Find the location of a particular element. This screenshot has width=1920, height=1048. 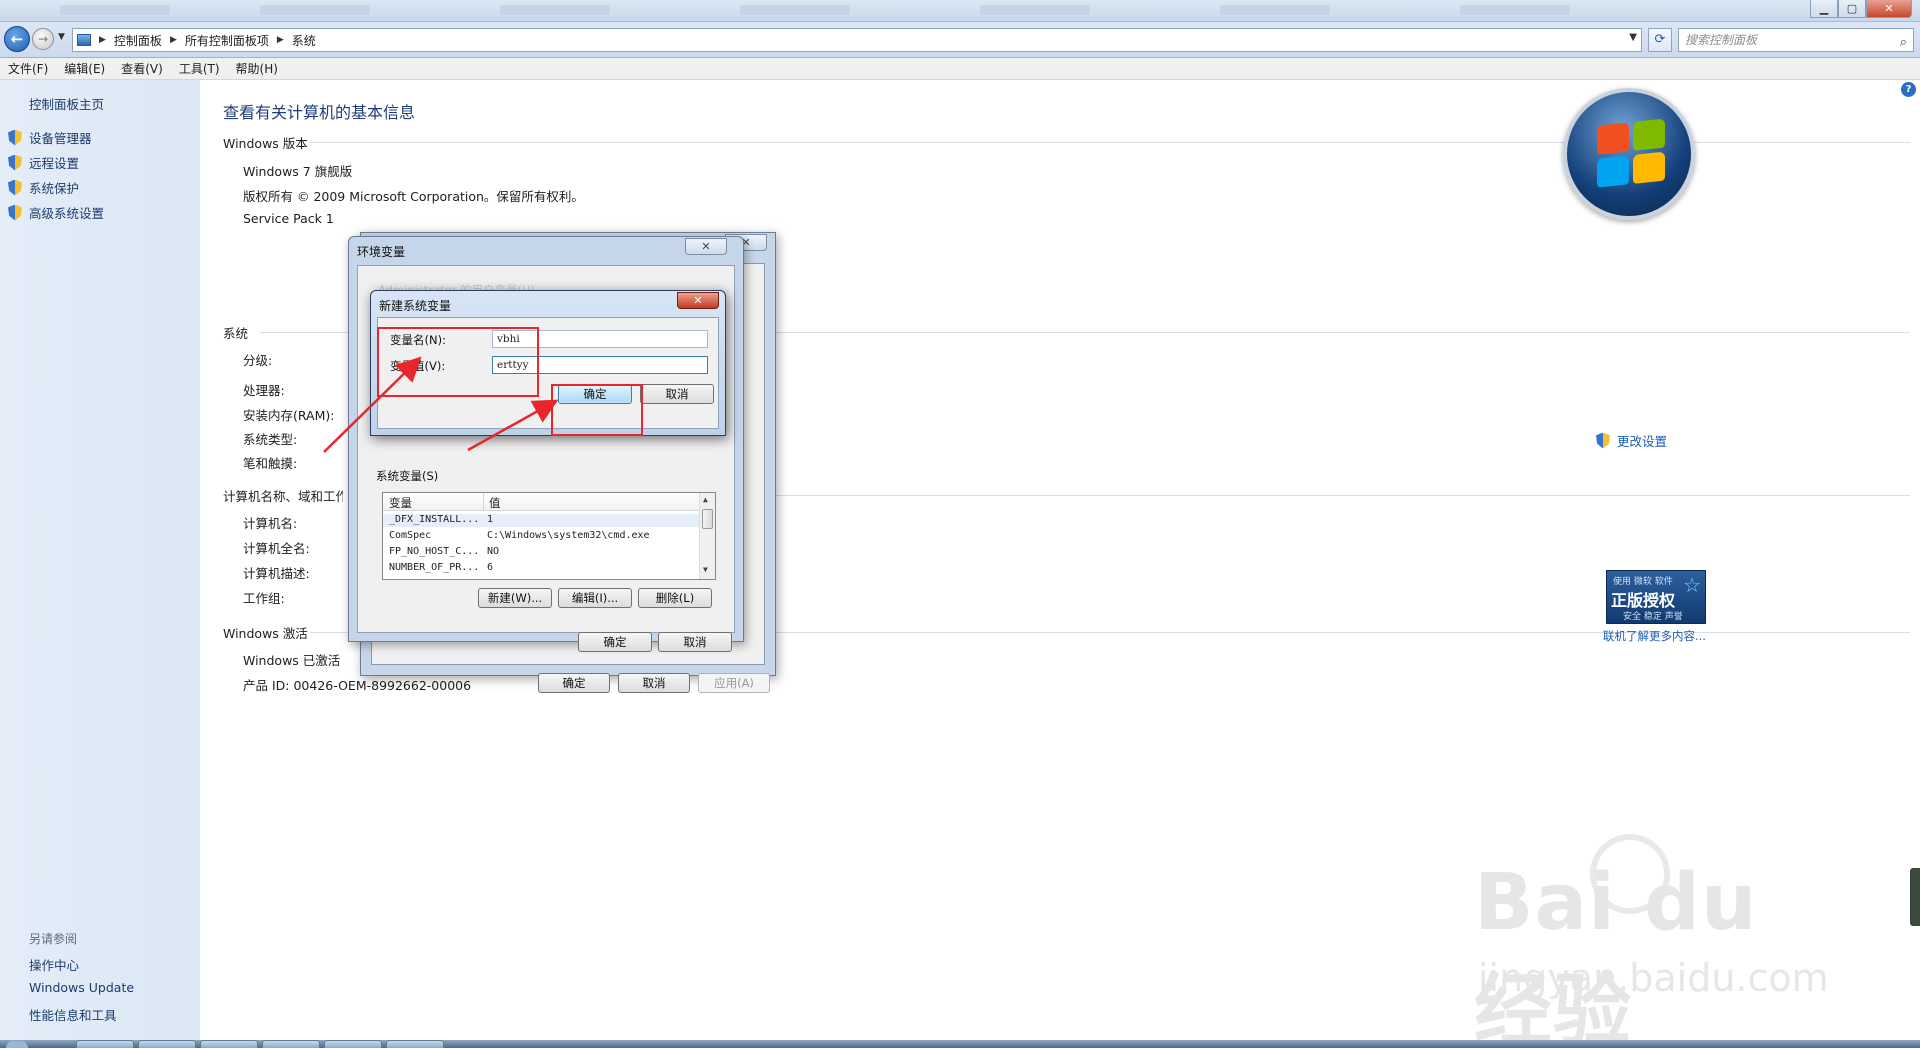

refresh-button: ⟳ is located at coordinates (1660, 40).